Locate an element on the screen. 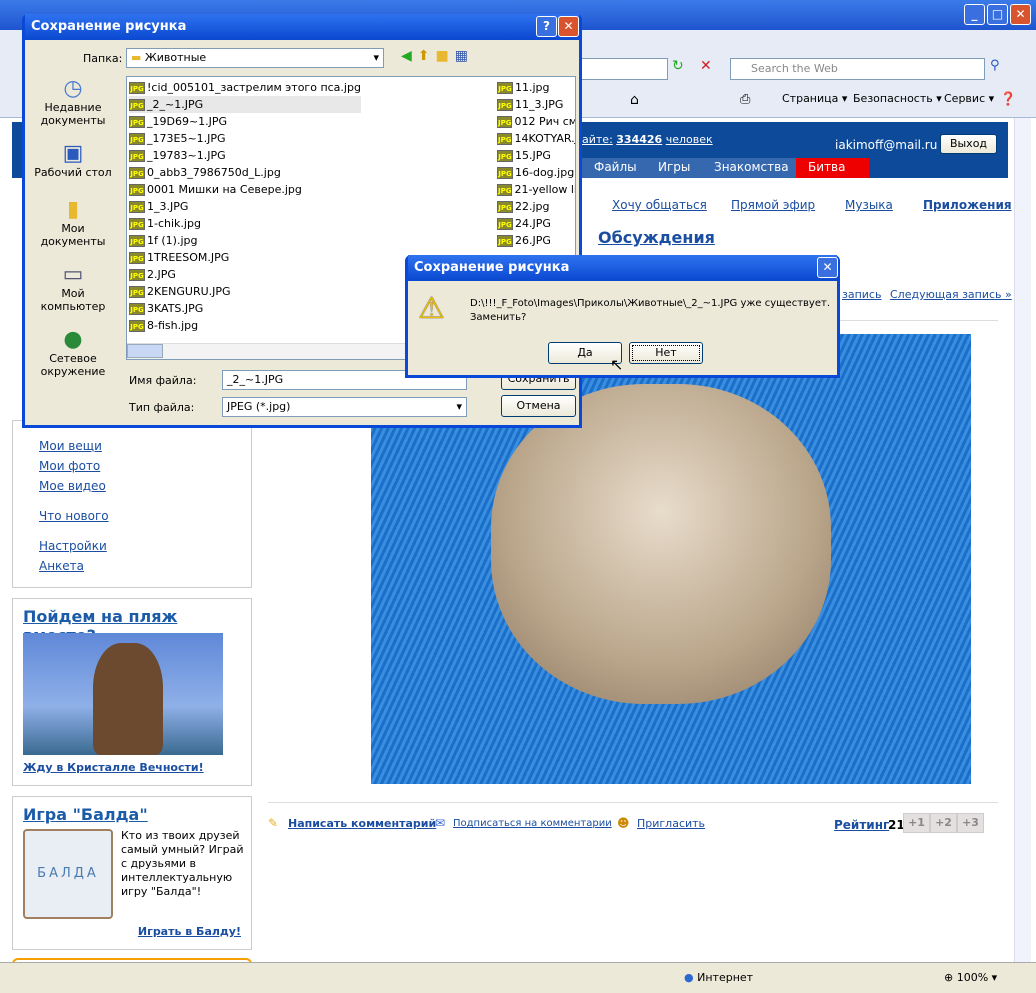  file-item: JPG 1f (1).jpg is located at coordinates (245, 240).